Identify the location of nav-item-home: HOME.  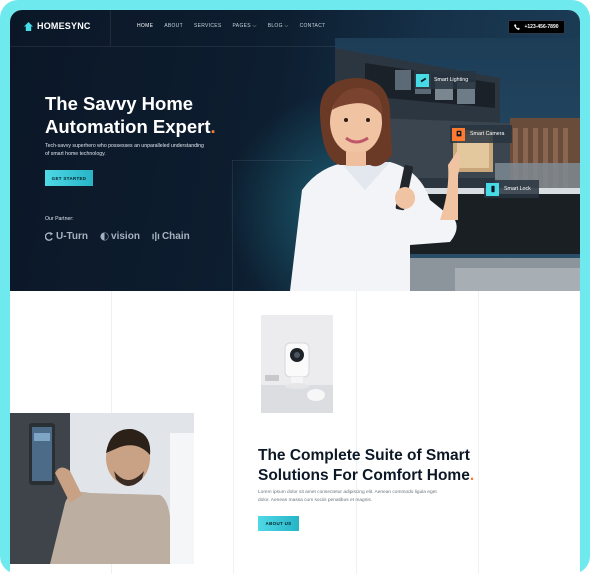
(145, 26).